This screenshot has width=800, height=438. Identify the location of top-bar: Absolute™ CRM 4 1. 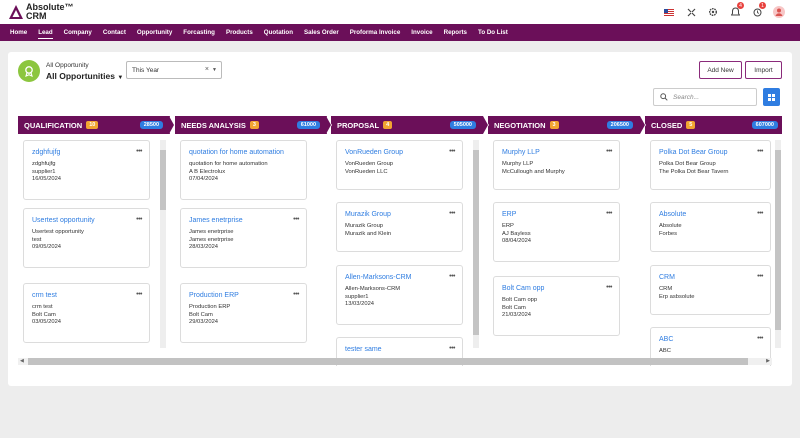
(400, 12).